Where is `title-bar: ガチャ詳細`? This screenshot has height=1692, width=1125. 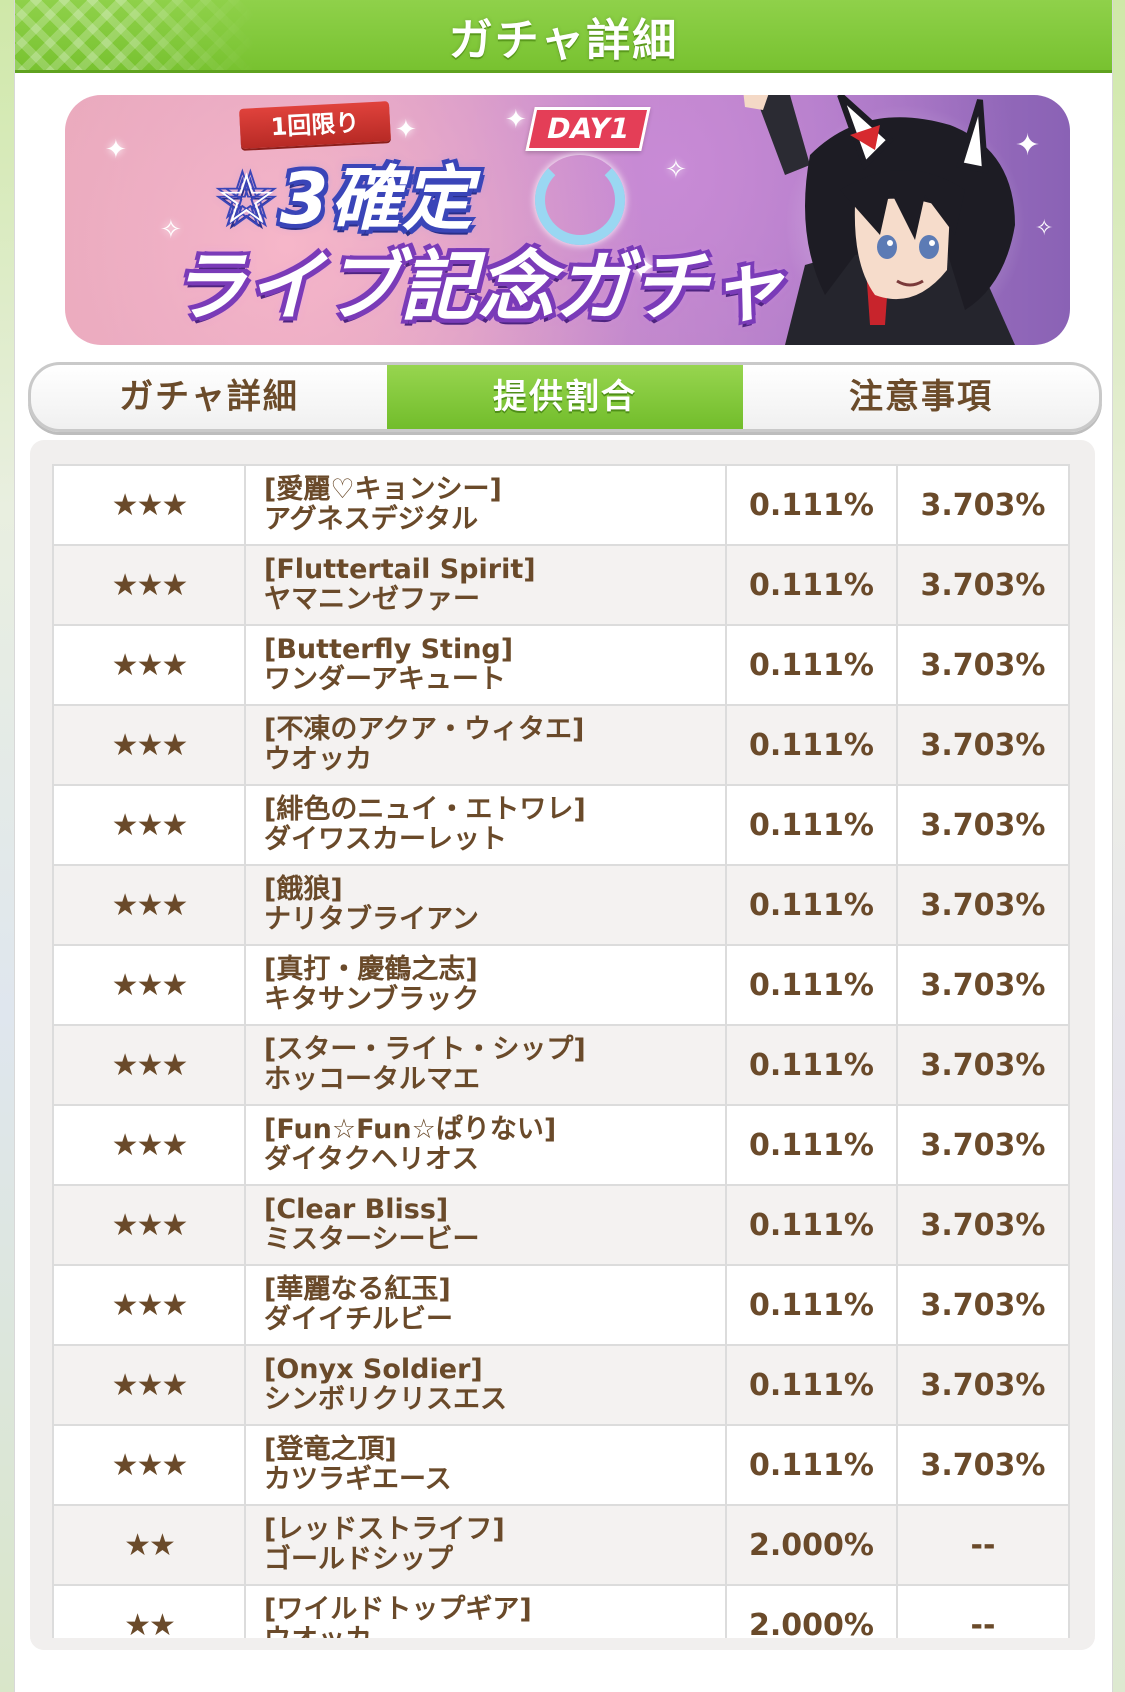
title-bar: ガチャ詳細 is located at coordinates (563, 36).